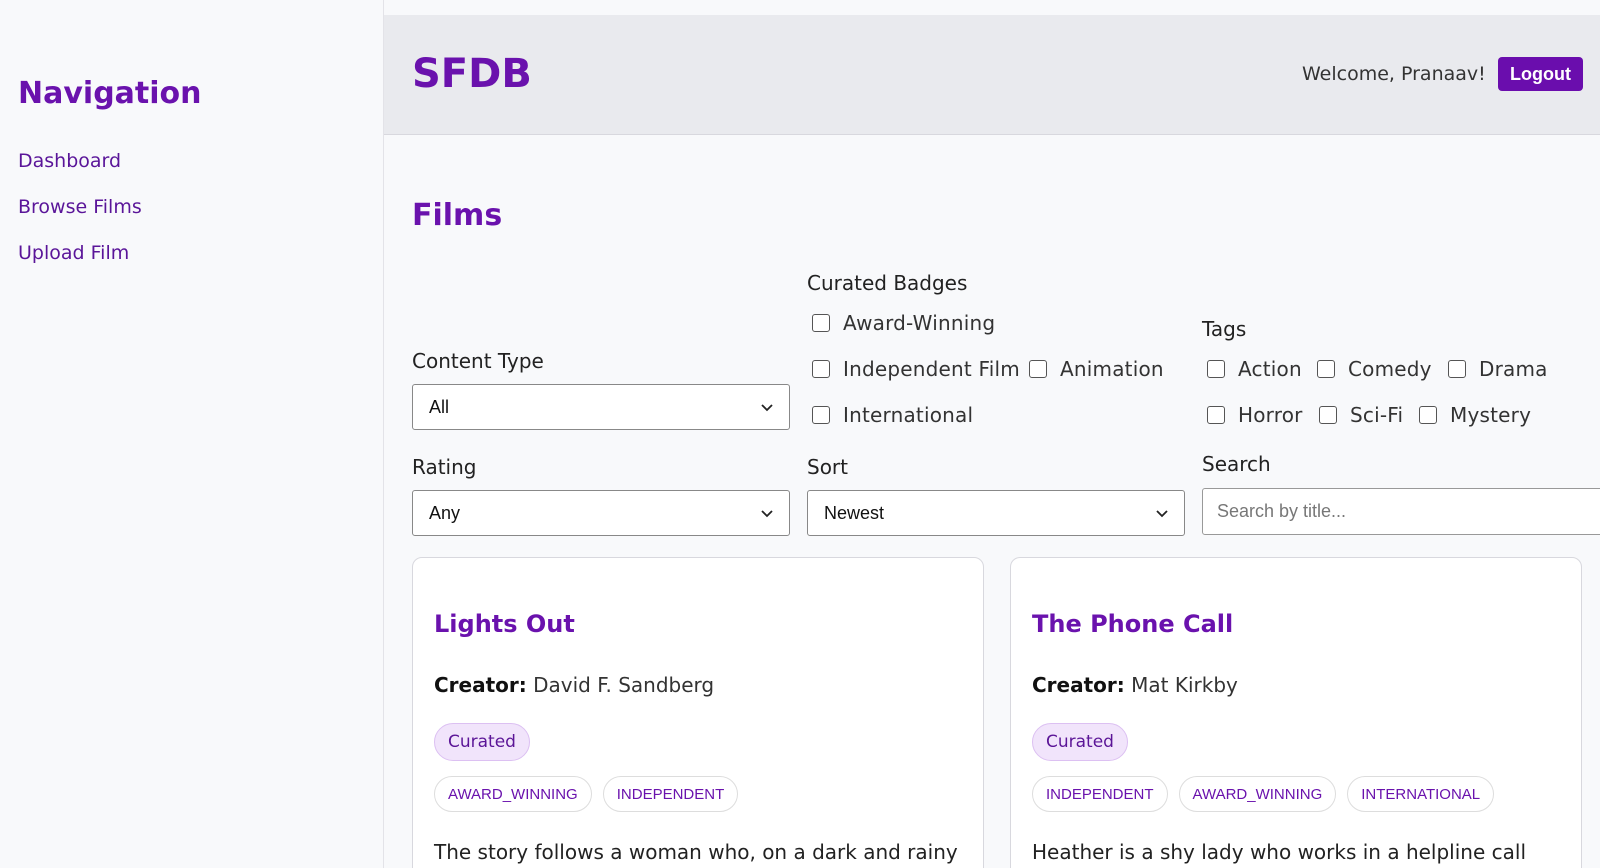  Describe the element at coordinates (908, 415) in the screenshot. I see `checkbox-label: International` at that location.